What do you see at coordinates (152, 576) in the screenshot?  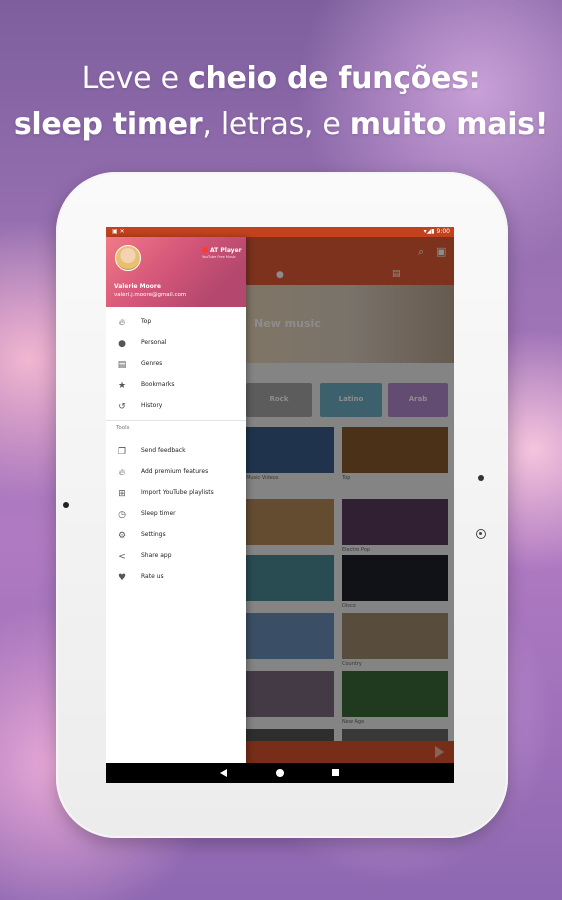 I see `menu-item-label: Rate us` at bounding box center [152, 576].